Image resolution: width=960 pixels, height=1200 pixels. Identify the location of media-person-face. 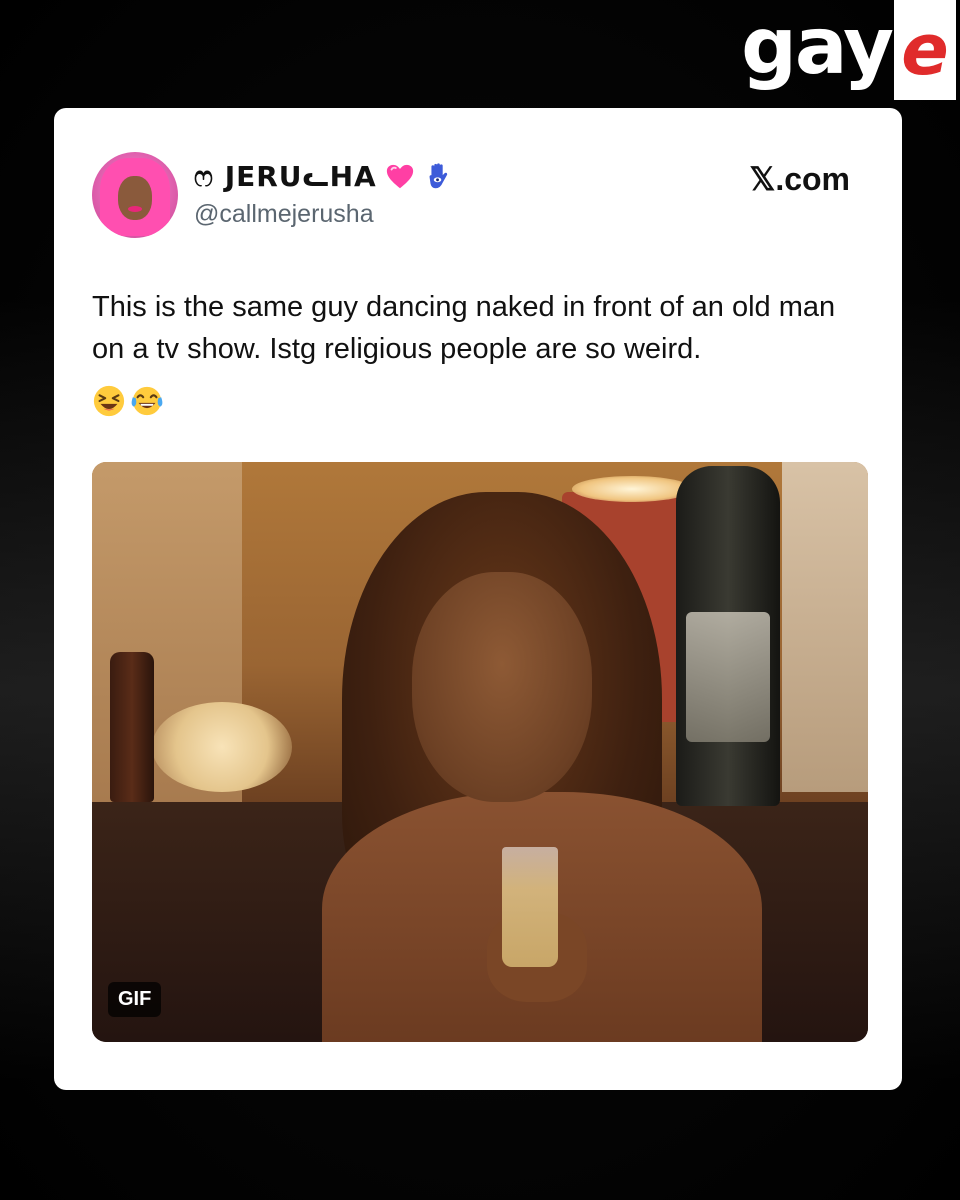
(502, 687).